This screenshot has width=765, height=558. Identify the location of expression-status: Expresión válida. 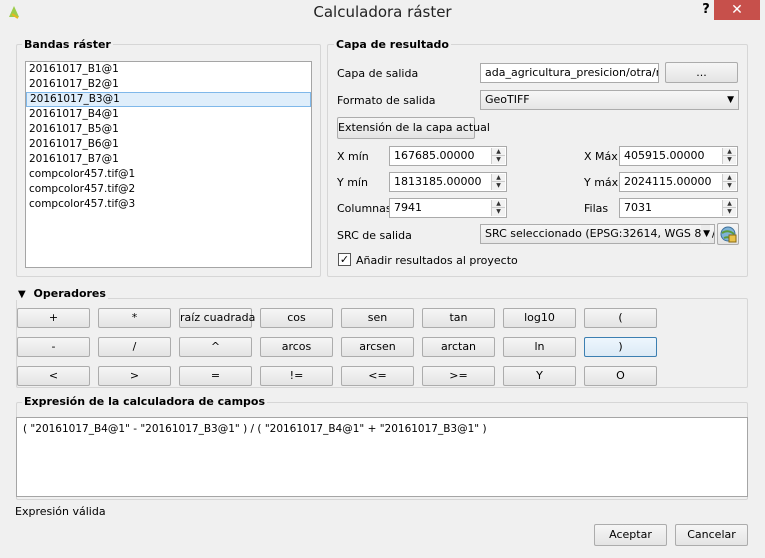
(60, 511).